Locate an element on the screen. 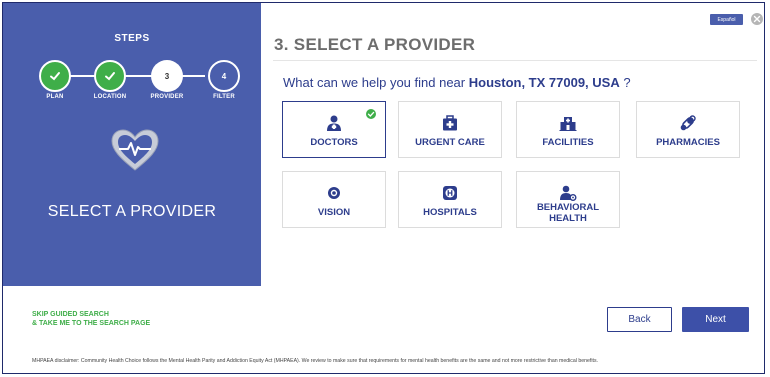 This screenshot has height=377, width=770. provider-tile-behavioral-health: BEHAVIORAL HEALTH is located at coordinates (568, 199).